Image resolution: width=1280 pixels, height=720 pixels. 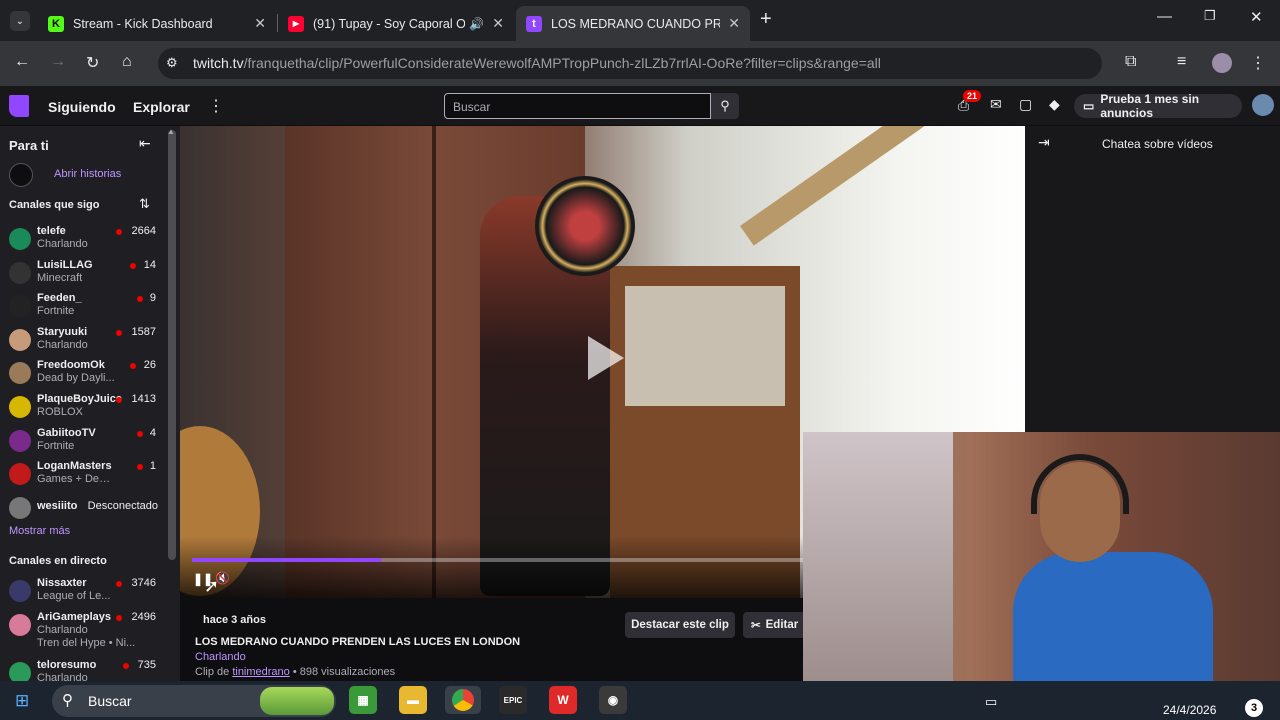 What do you see at coordinates (1254, 708) in the screenshot?
I see `notification-count-badge: 3` at bounding box center [1254, 708].